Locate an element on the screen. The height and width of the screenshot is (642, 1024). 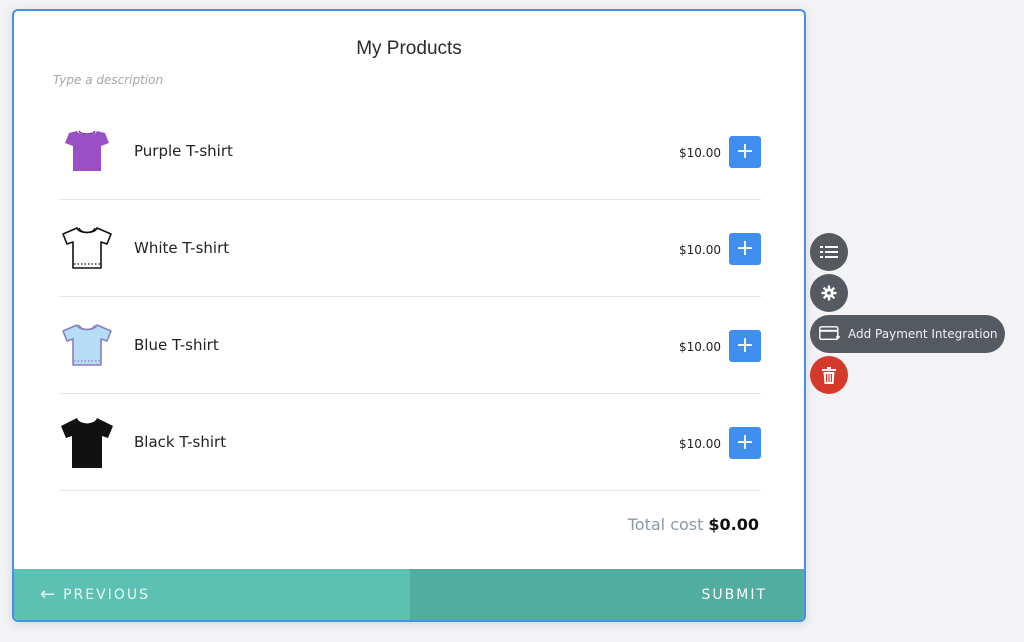
form-description: Type a description is located at coordinates (108, 80).